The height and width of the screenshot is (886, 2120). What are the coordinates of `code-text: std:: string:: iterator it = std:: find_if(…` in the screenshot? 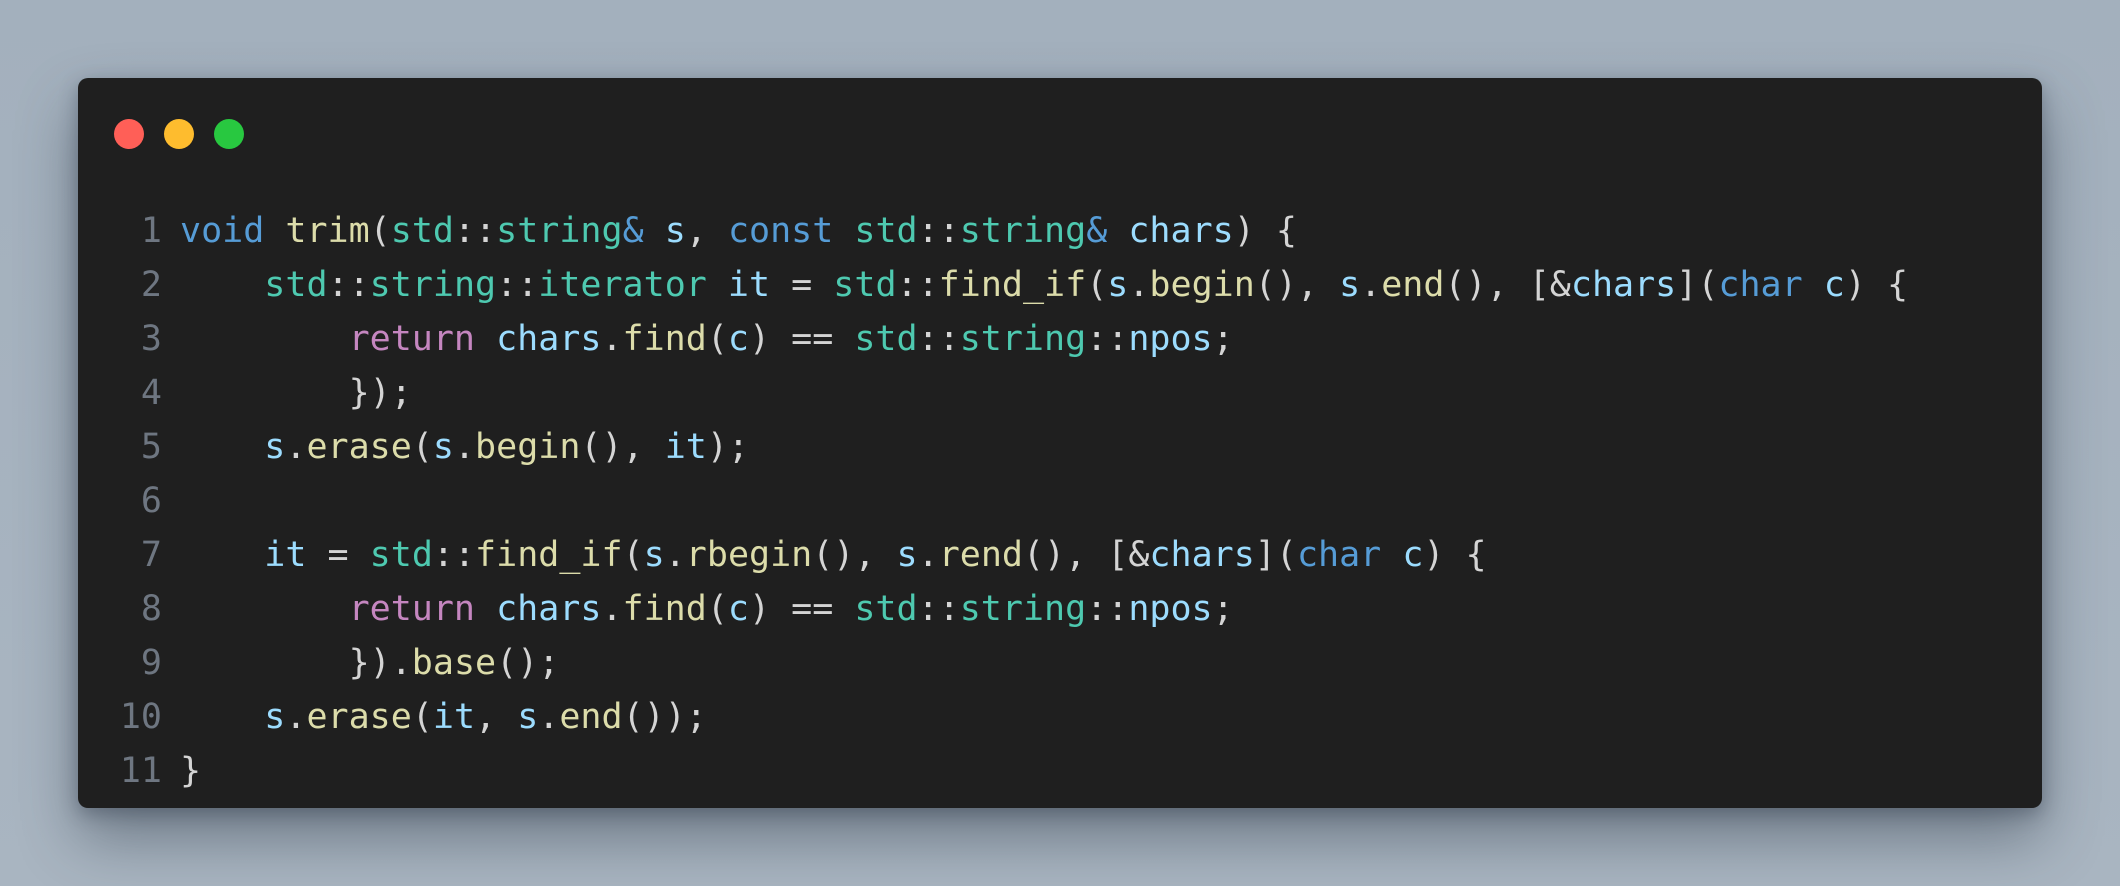 It's located at (1044, 285).